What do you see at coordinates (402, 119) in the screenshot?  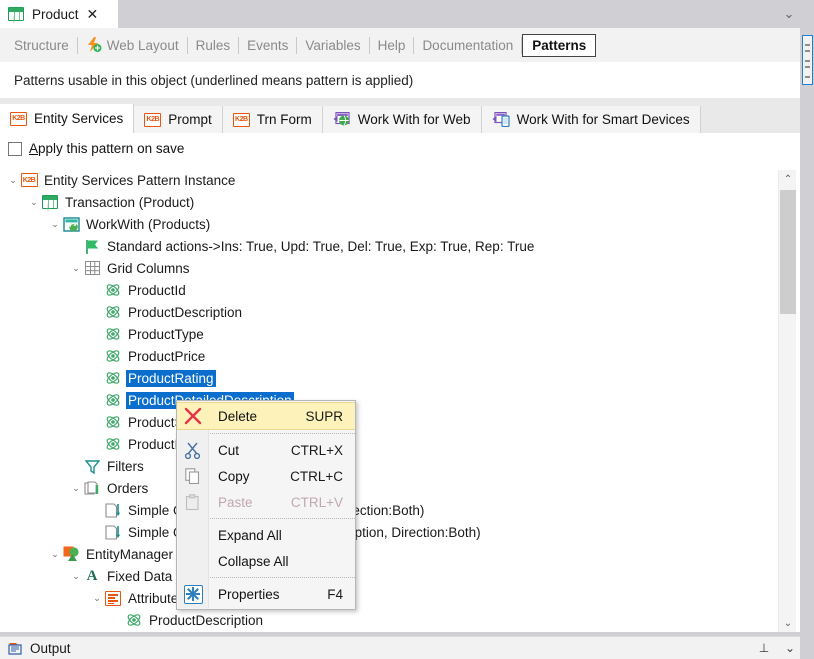 I see `pattern-tab-work-with-for-web: Work With for Web` at bounding box center [402, 119].